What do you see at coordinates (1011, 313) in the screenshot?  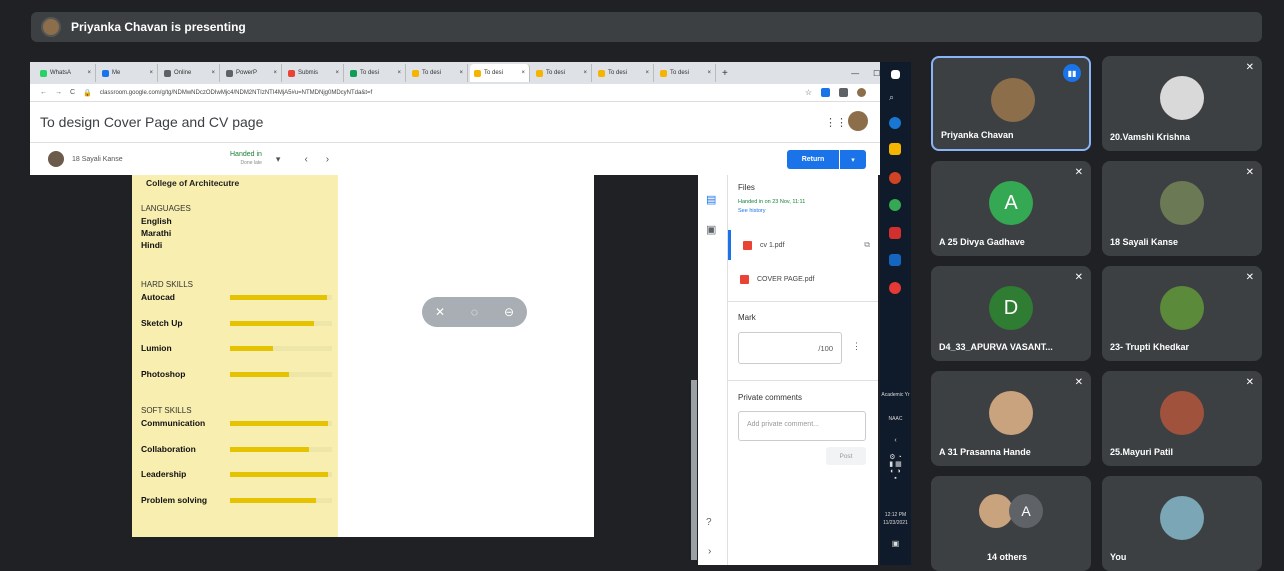 I see `participant-tile: D D4_33_APURVA VASANT... ✕` at bounding box center [1011, 313].